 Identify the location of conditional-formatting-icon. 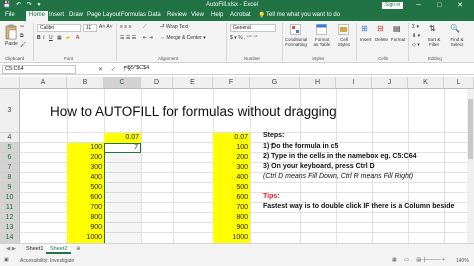
(295, 29).